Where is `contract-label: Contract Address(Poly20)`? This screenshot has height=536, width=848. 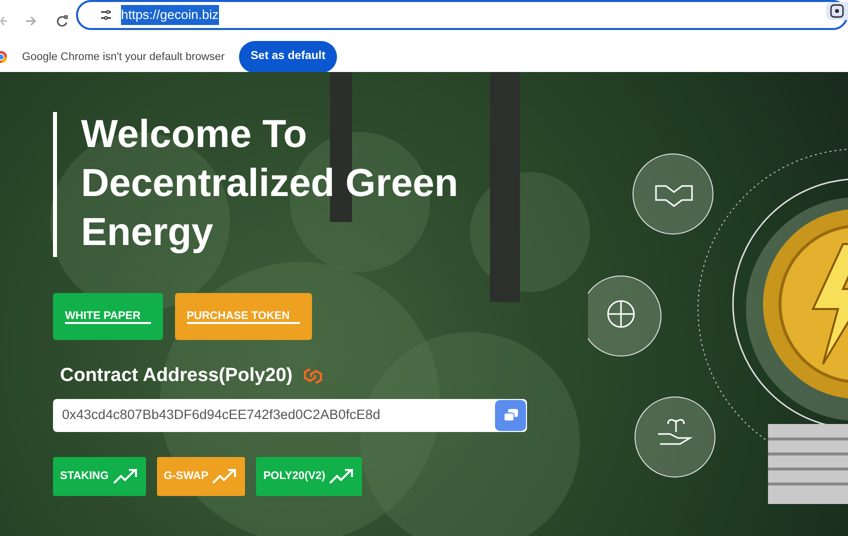 contract-label: Contract Address(Poly20) is located at coordinates (176, 376).